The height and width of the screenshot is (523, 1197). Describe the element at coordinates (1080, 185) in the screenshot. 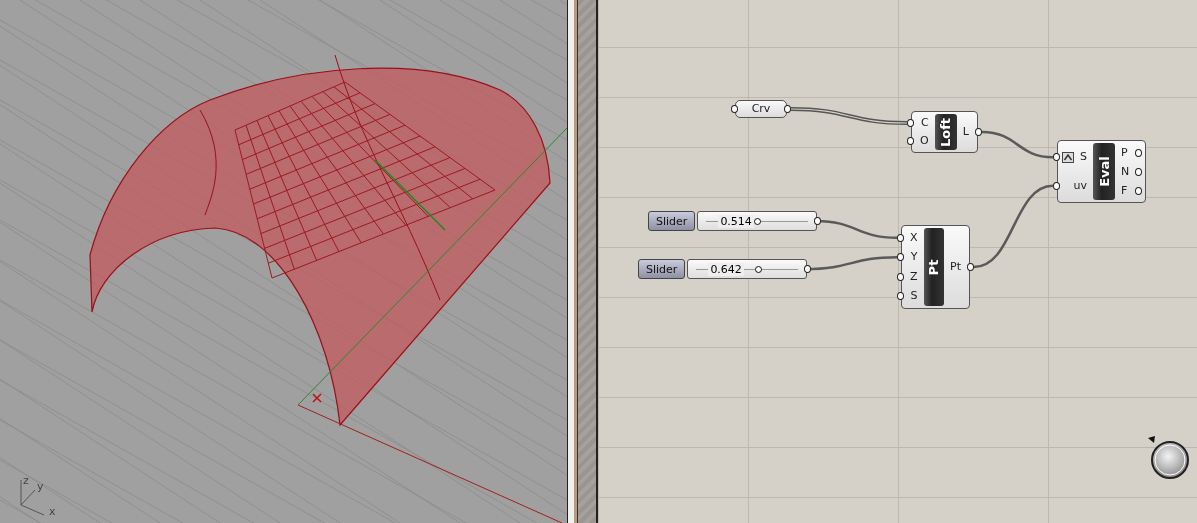

I see `input-label: uv` at that location.